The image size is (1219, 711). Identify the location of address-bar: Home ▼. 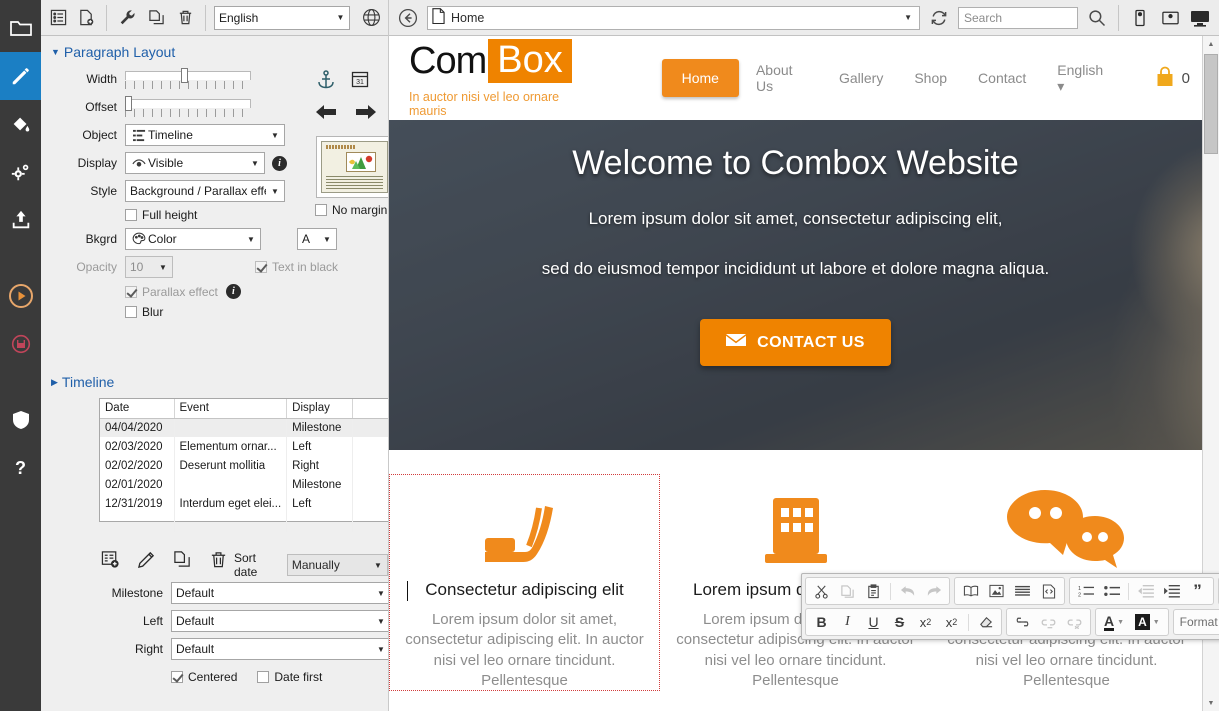
(673, 17).